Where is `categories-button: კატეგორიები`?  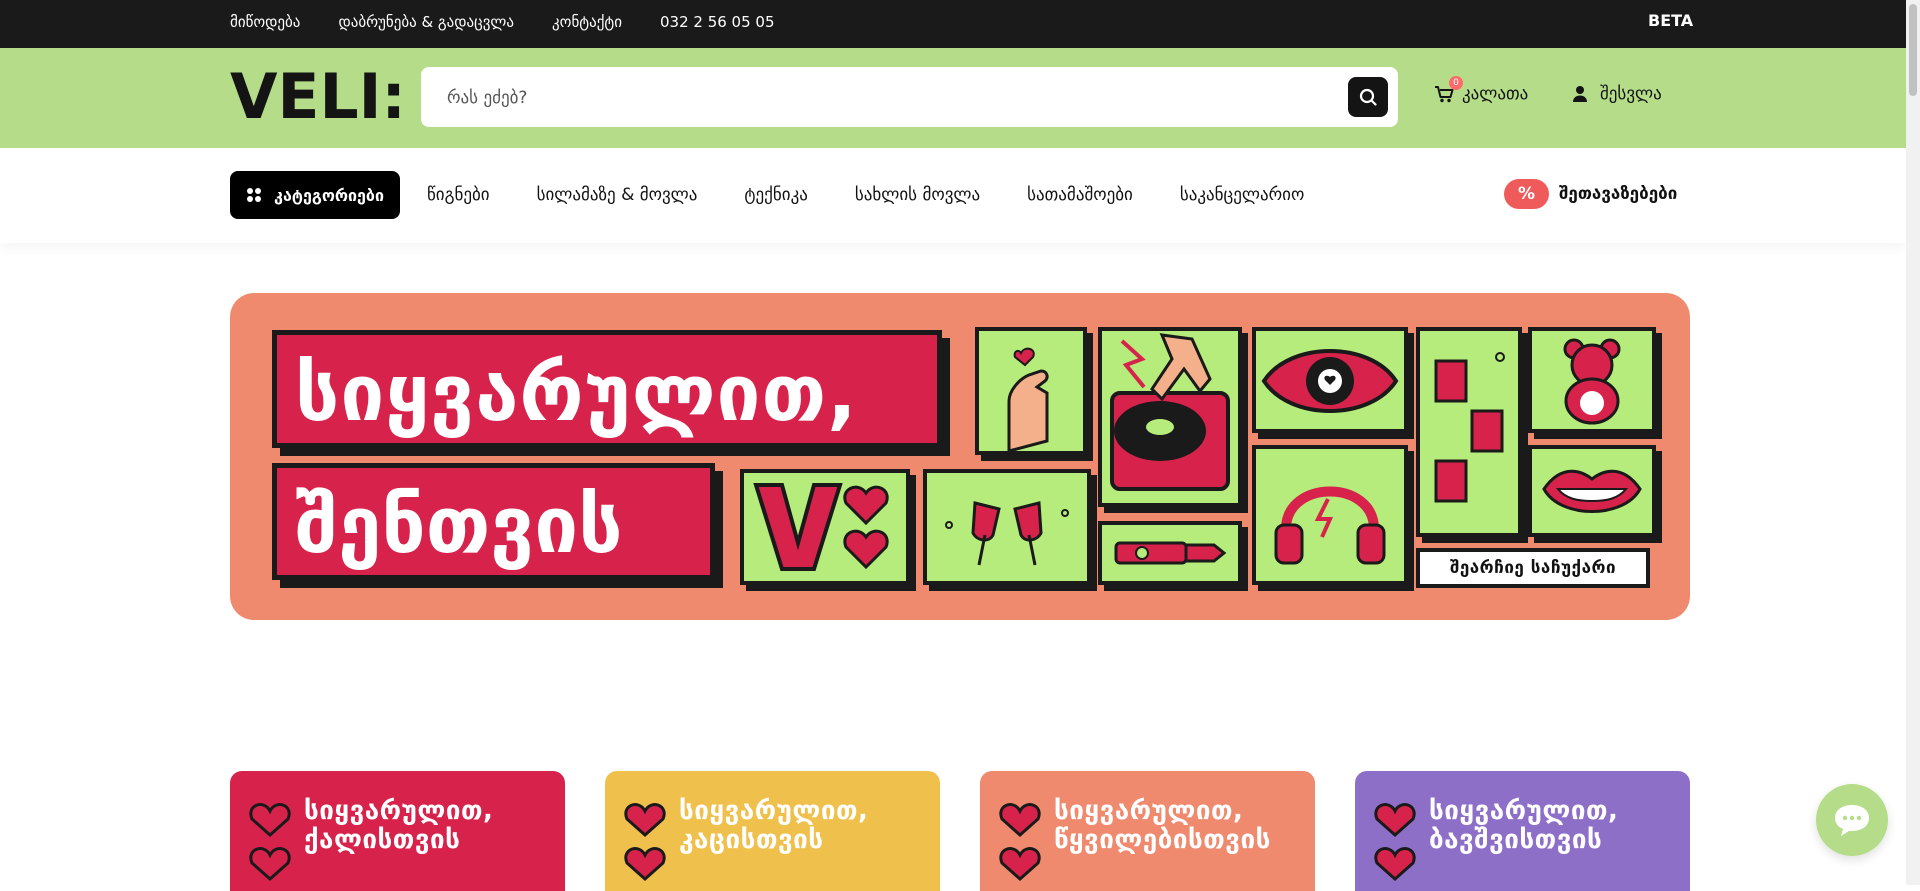
categories-button: კატეგორიები is located at coordinates (315, 195).